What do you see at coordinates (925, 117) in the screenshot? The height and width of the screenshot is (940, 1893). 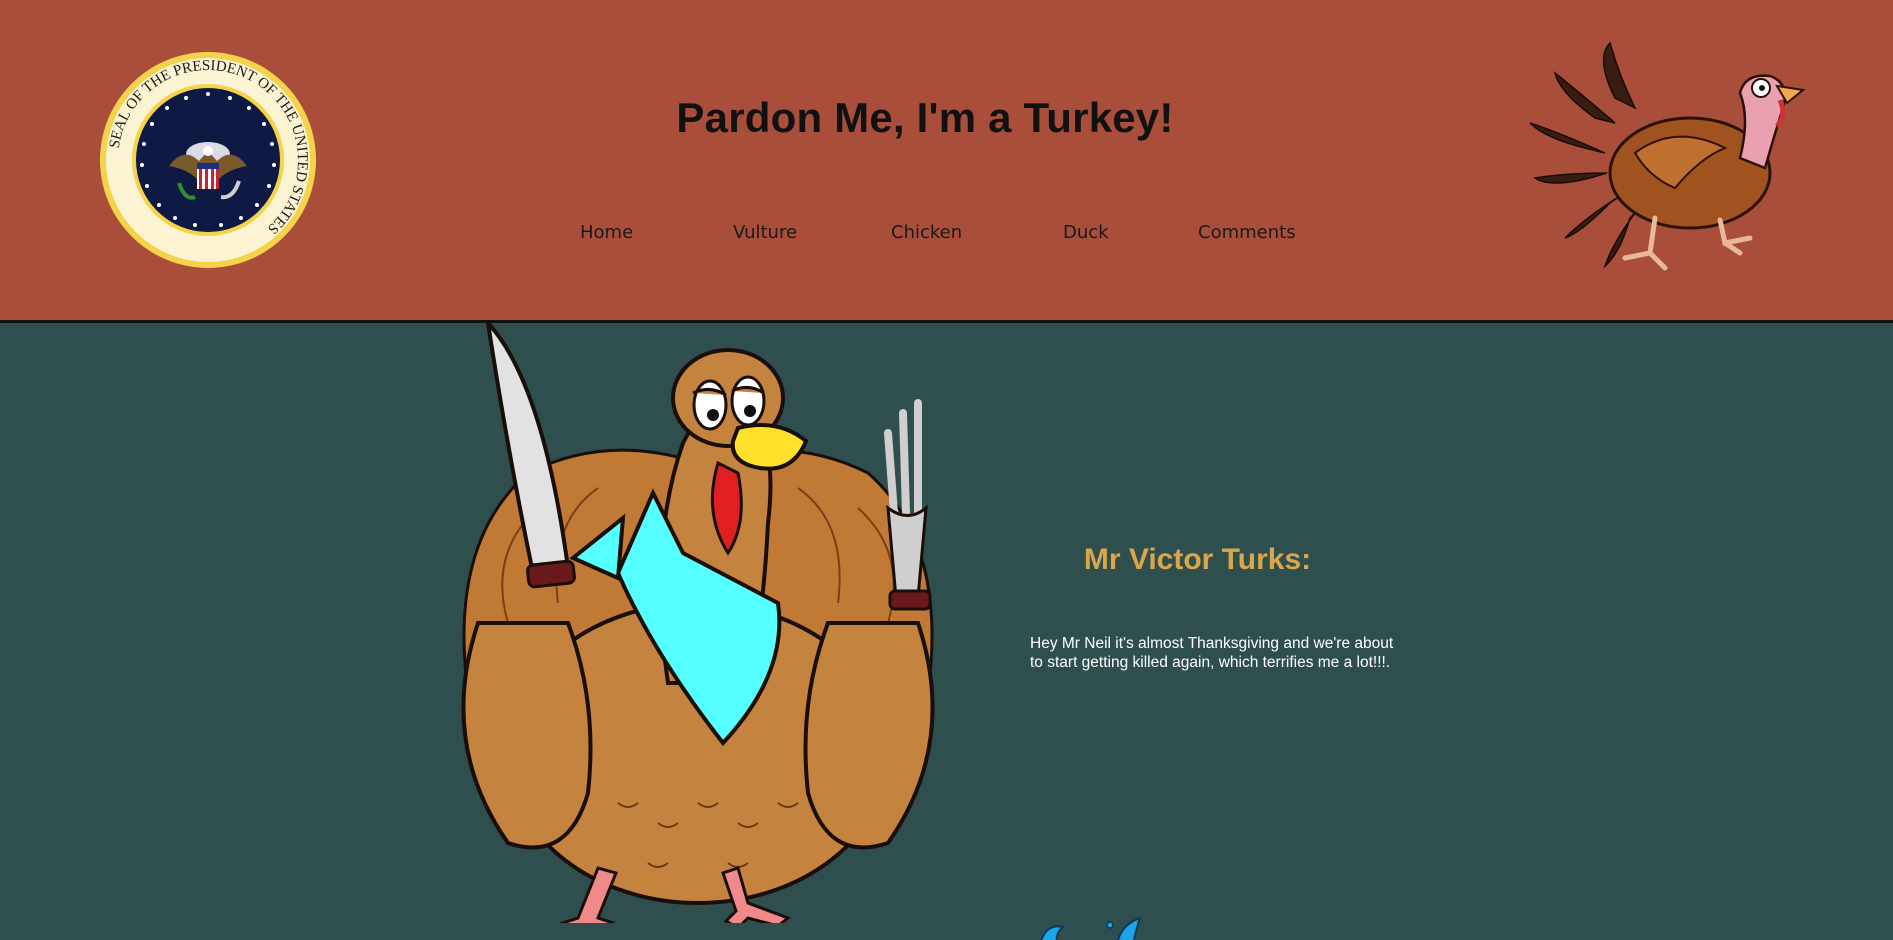 I see `page-title: Pardon Me, I'm a Turkey!` at bounding box center [925, 117].